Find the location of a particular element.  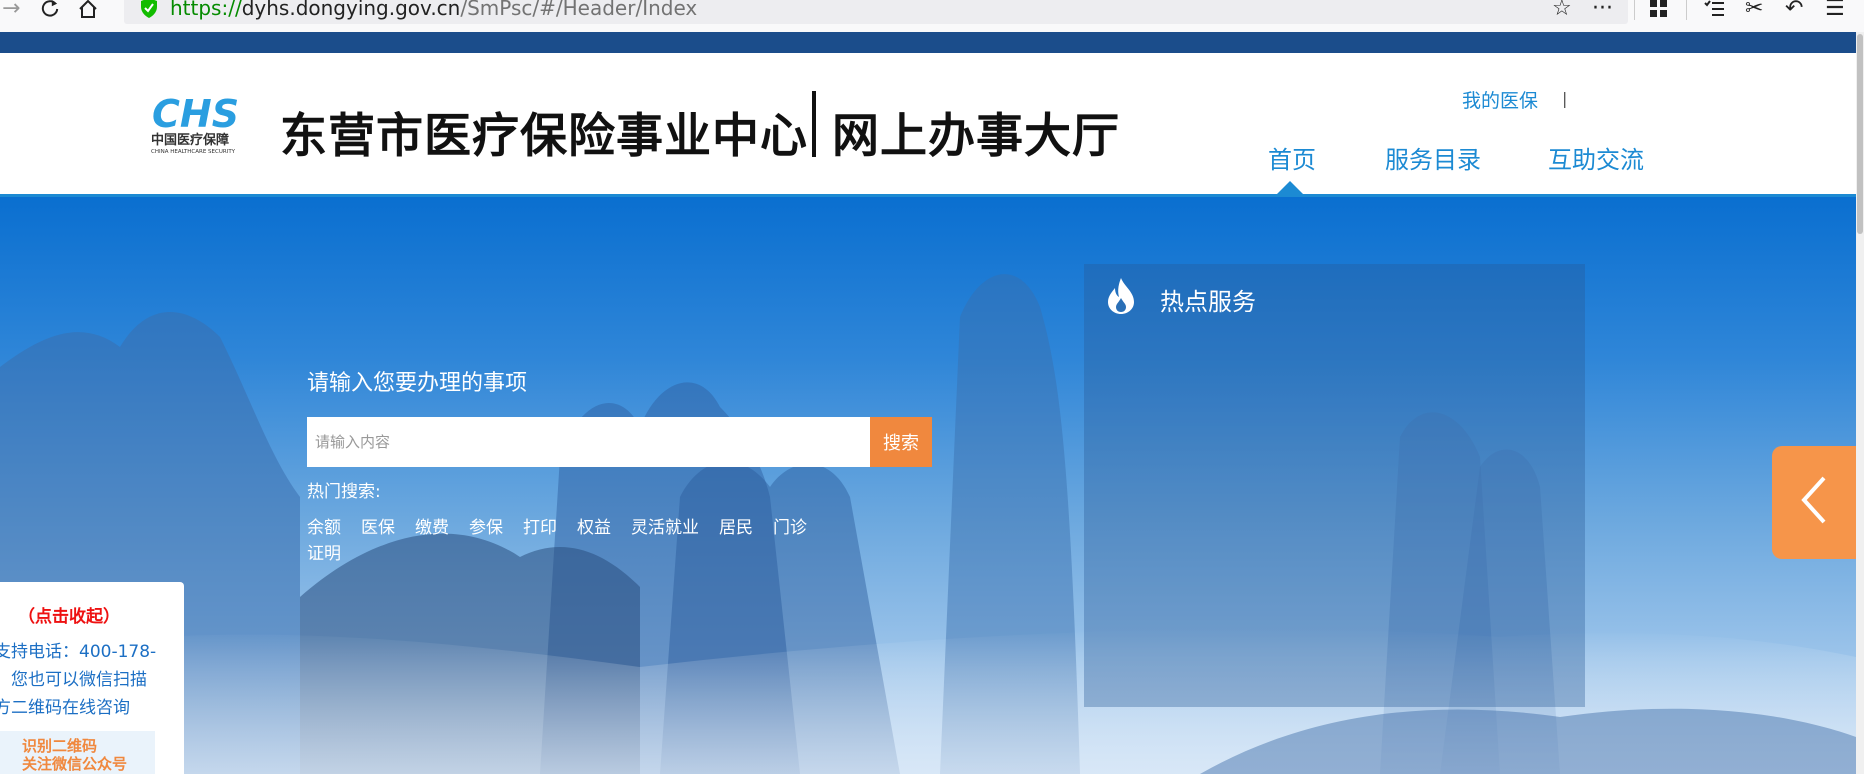

page-actions-icon: ··· is located at coordinates (1602, 10).